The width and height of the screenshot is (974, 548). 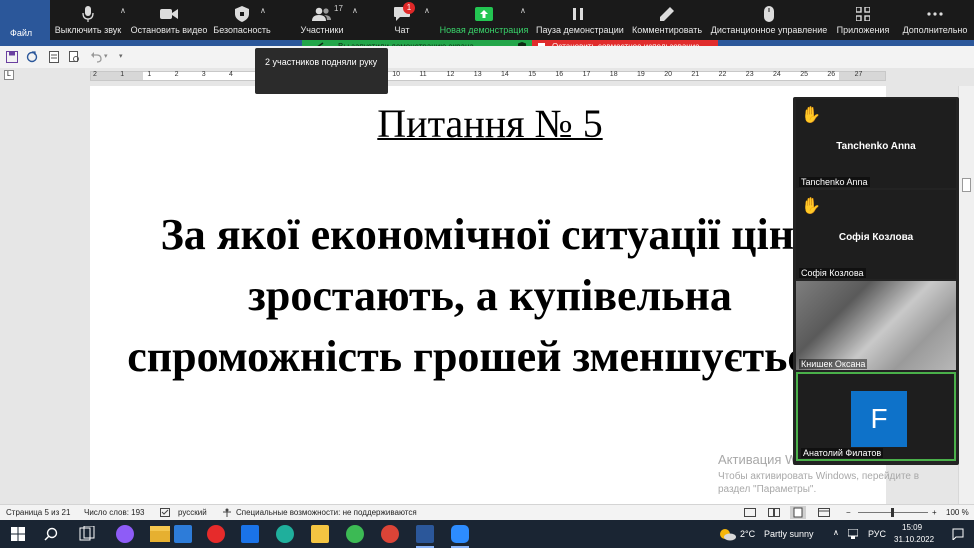 I want to click on opera-icon, so click(x=216, y=534).